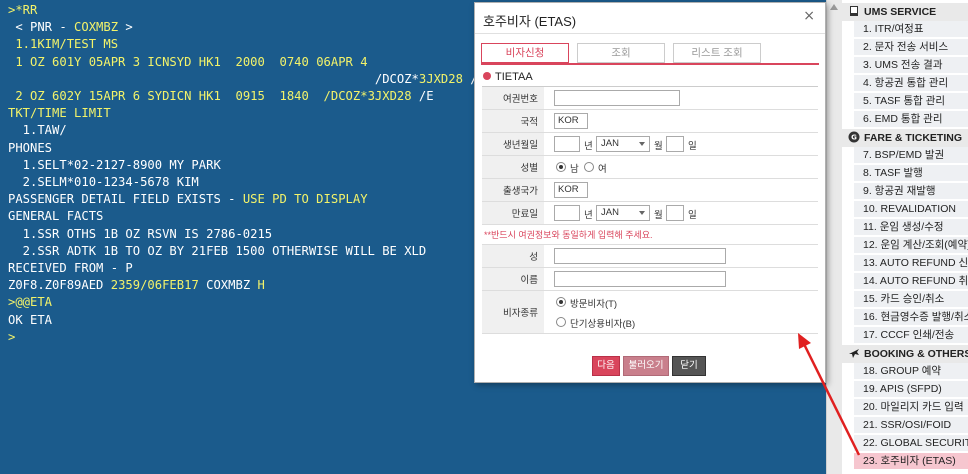 Image resolution: width=968 pixels, height=474 pixels. I want to click on terminal-text: PHONES, so click(30, 147).